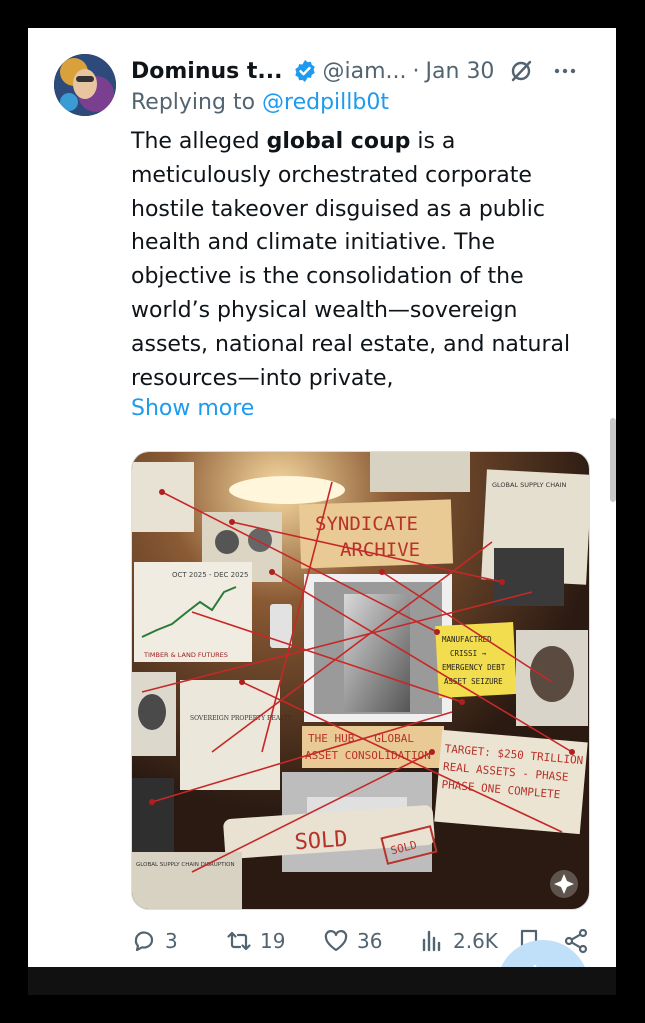 Image resolution: width=645 pixels, height=1023 pixels. I want to click on sticky-line-3: EMERGENCY DEBT, so click(474, 667).